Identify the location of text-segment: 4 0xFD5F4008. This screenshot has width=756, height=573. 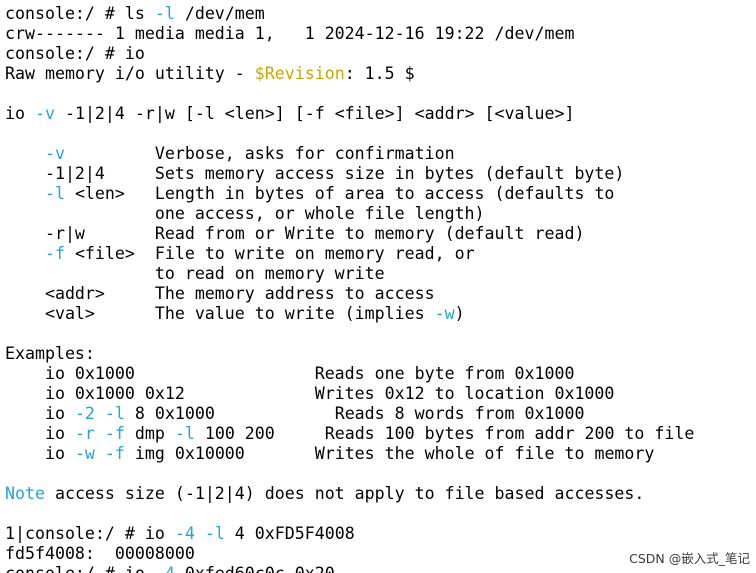
(289, 533).